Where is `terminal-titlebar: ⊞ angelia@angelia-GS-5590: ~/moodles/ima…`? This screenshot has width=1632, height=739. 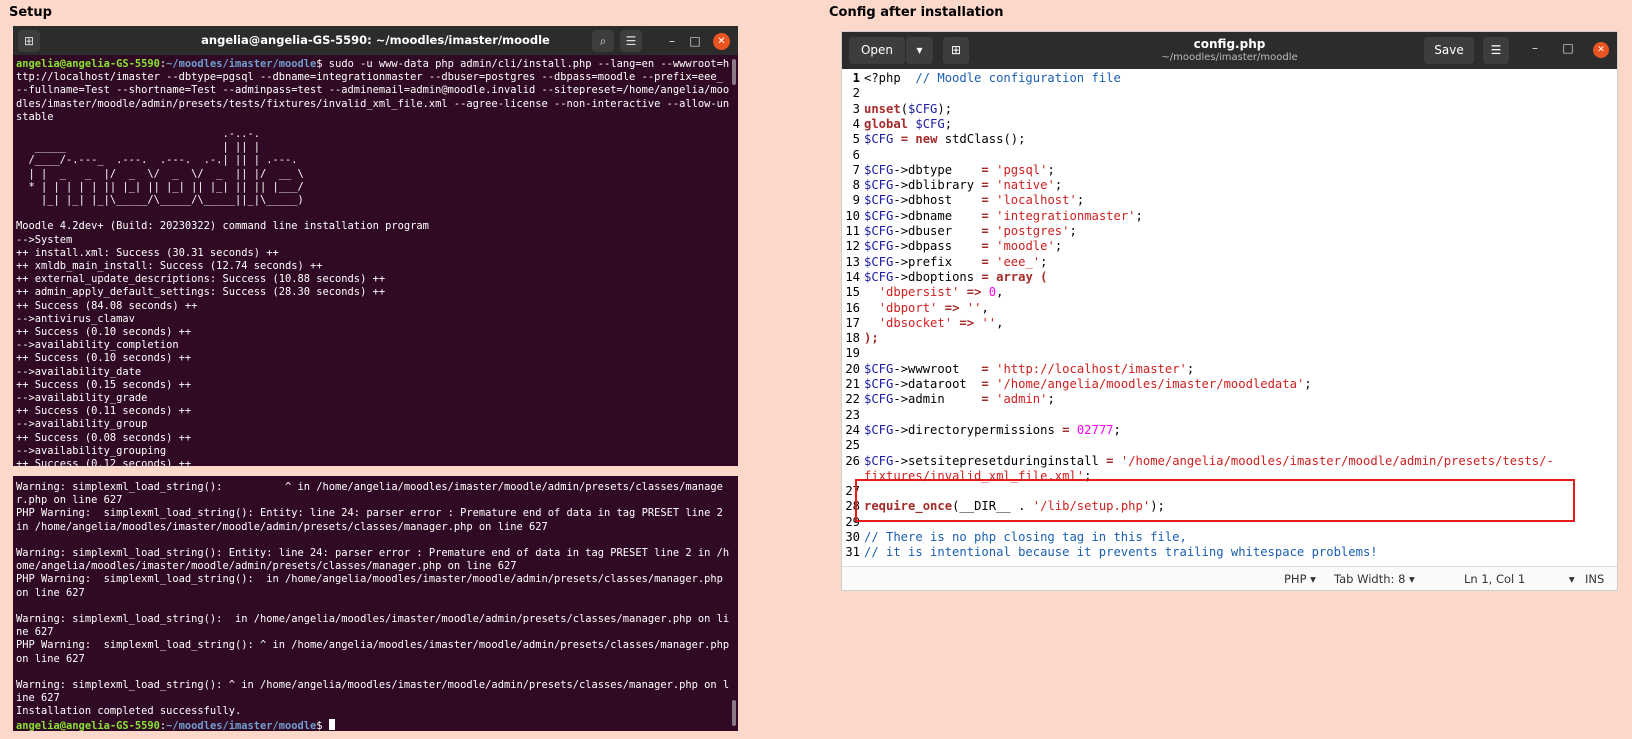 terminal-titlebar: ⊞ angelia@angelia-GS-5590: ~/moodles/ima… is located at coordinates (375, 40).